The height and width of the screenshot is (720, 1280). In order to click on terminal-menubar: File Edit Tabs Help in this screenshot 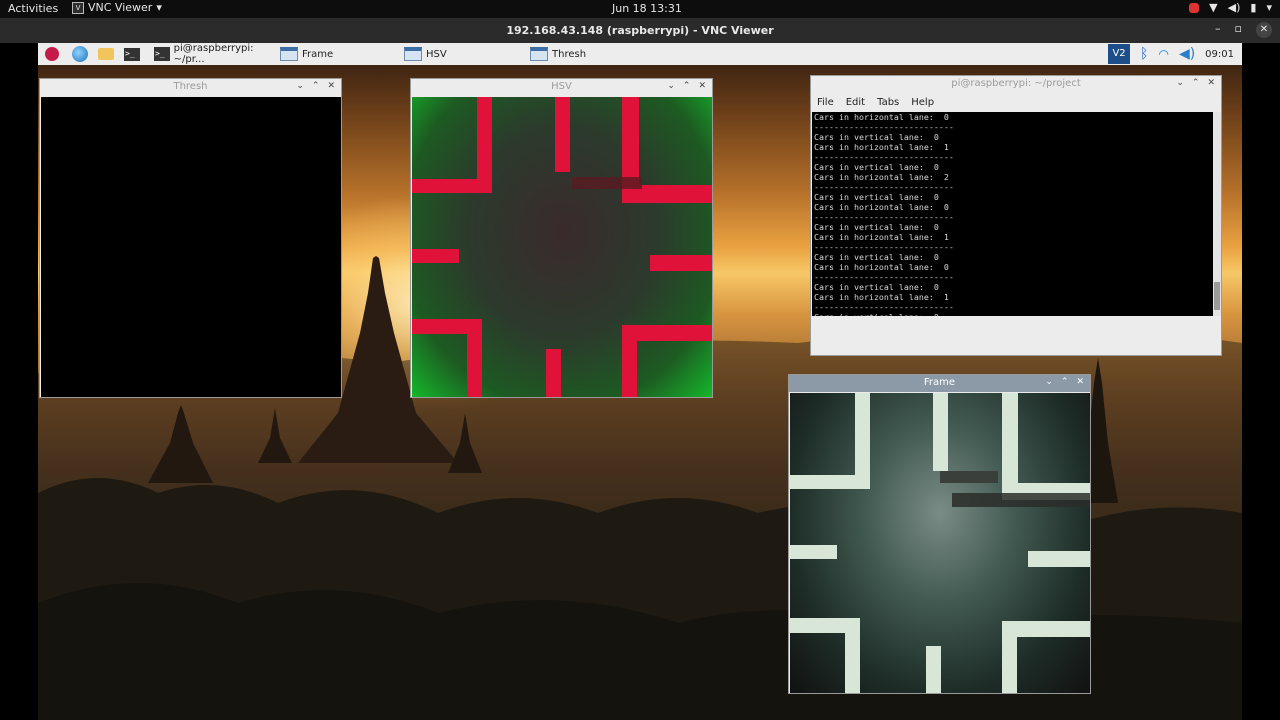, I will do `click(1016, 102)`.